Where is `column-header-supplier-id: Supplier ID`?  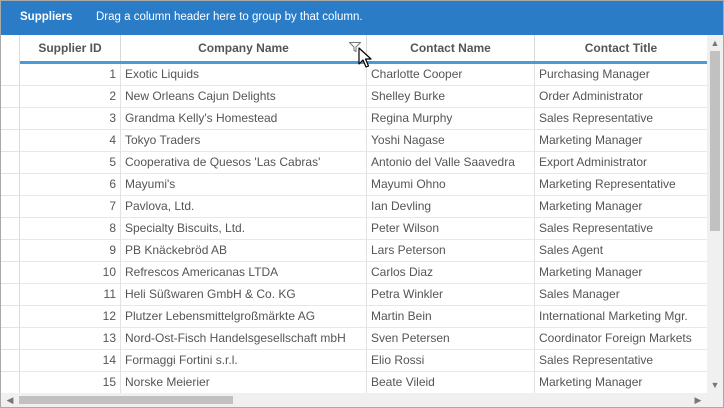
column-header-supplier-id: Supplier ID is located at coordinates (70, 48).